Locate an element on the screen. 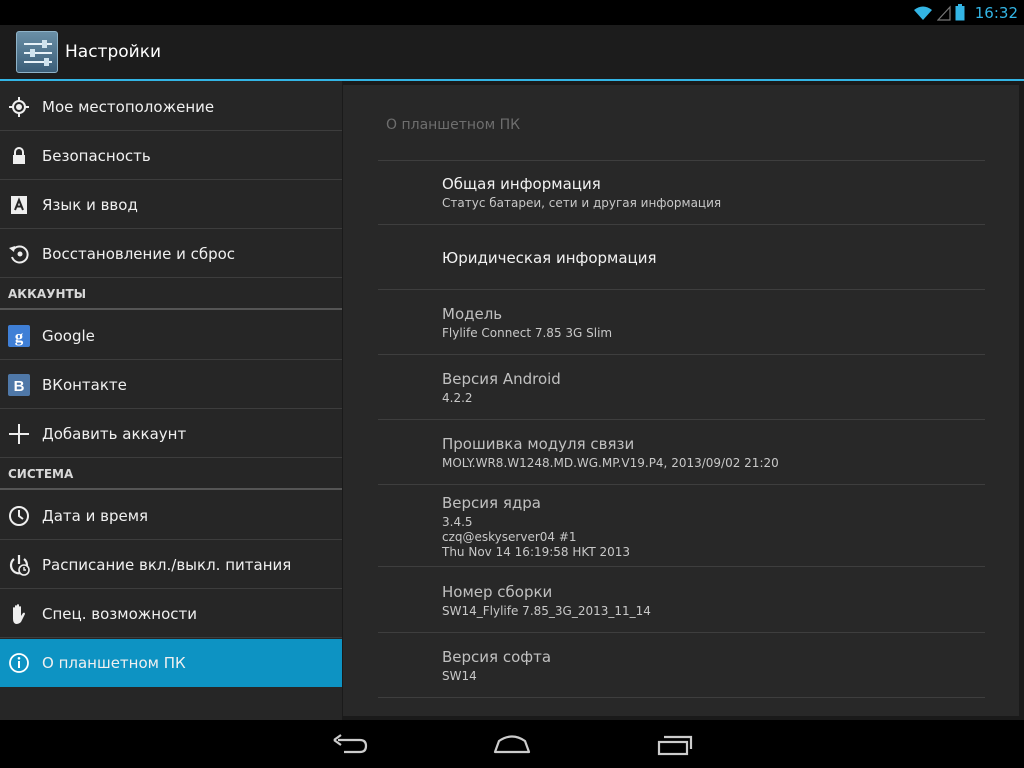 This screenshot has width=1024, height=768. section-header-label: АККАУНТЫ is located at coordinates (47, 294).